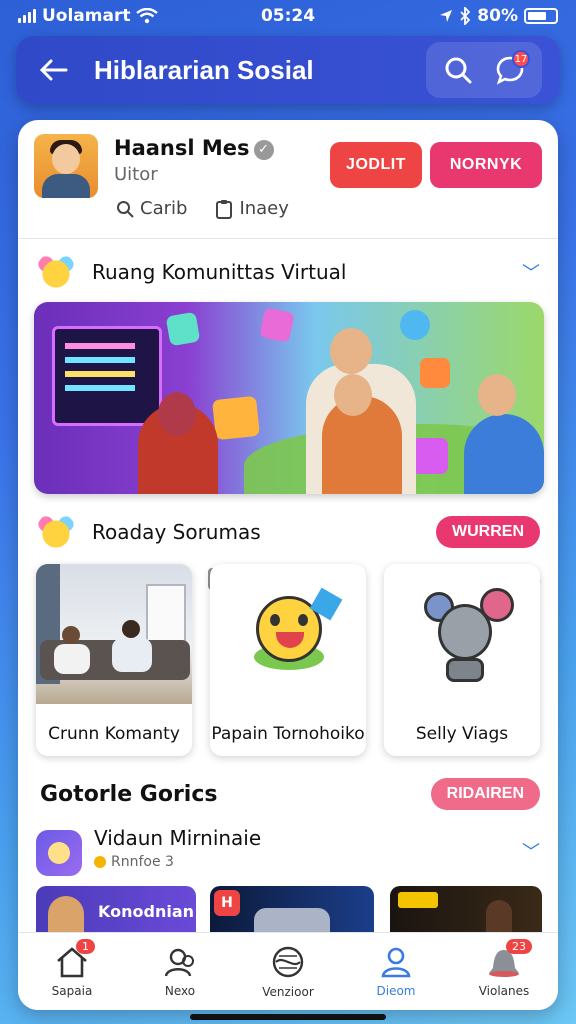  What do you see at coordinates (224, 209) in the screenshot?
I see `clipboard-icon` at bounding box center [224, 209].